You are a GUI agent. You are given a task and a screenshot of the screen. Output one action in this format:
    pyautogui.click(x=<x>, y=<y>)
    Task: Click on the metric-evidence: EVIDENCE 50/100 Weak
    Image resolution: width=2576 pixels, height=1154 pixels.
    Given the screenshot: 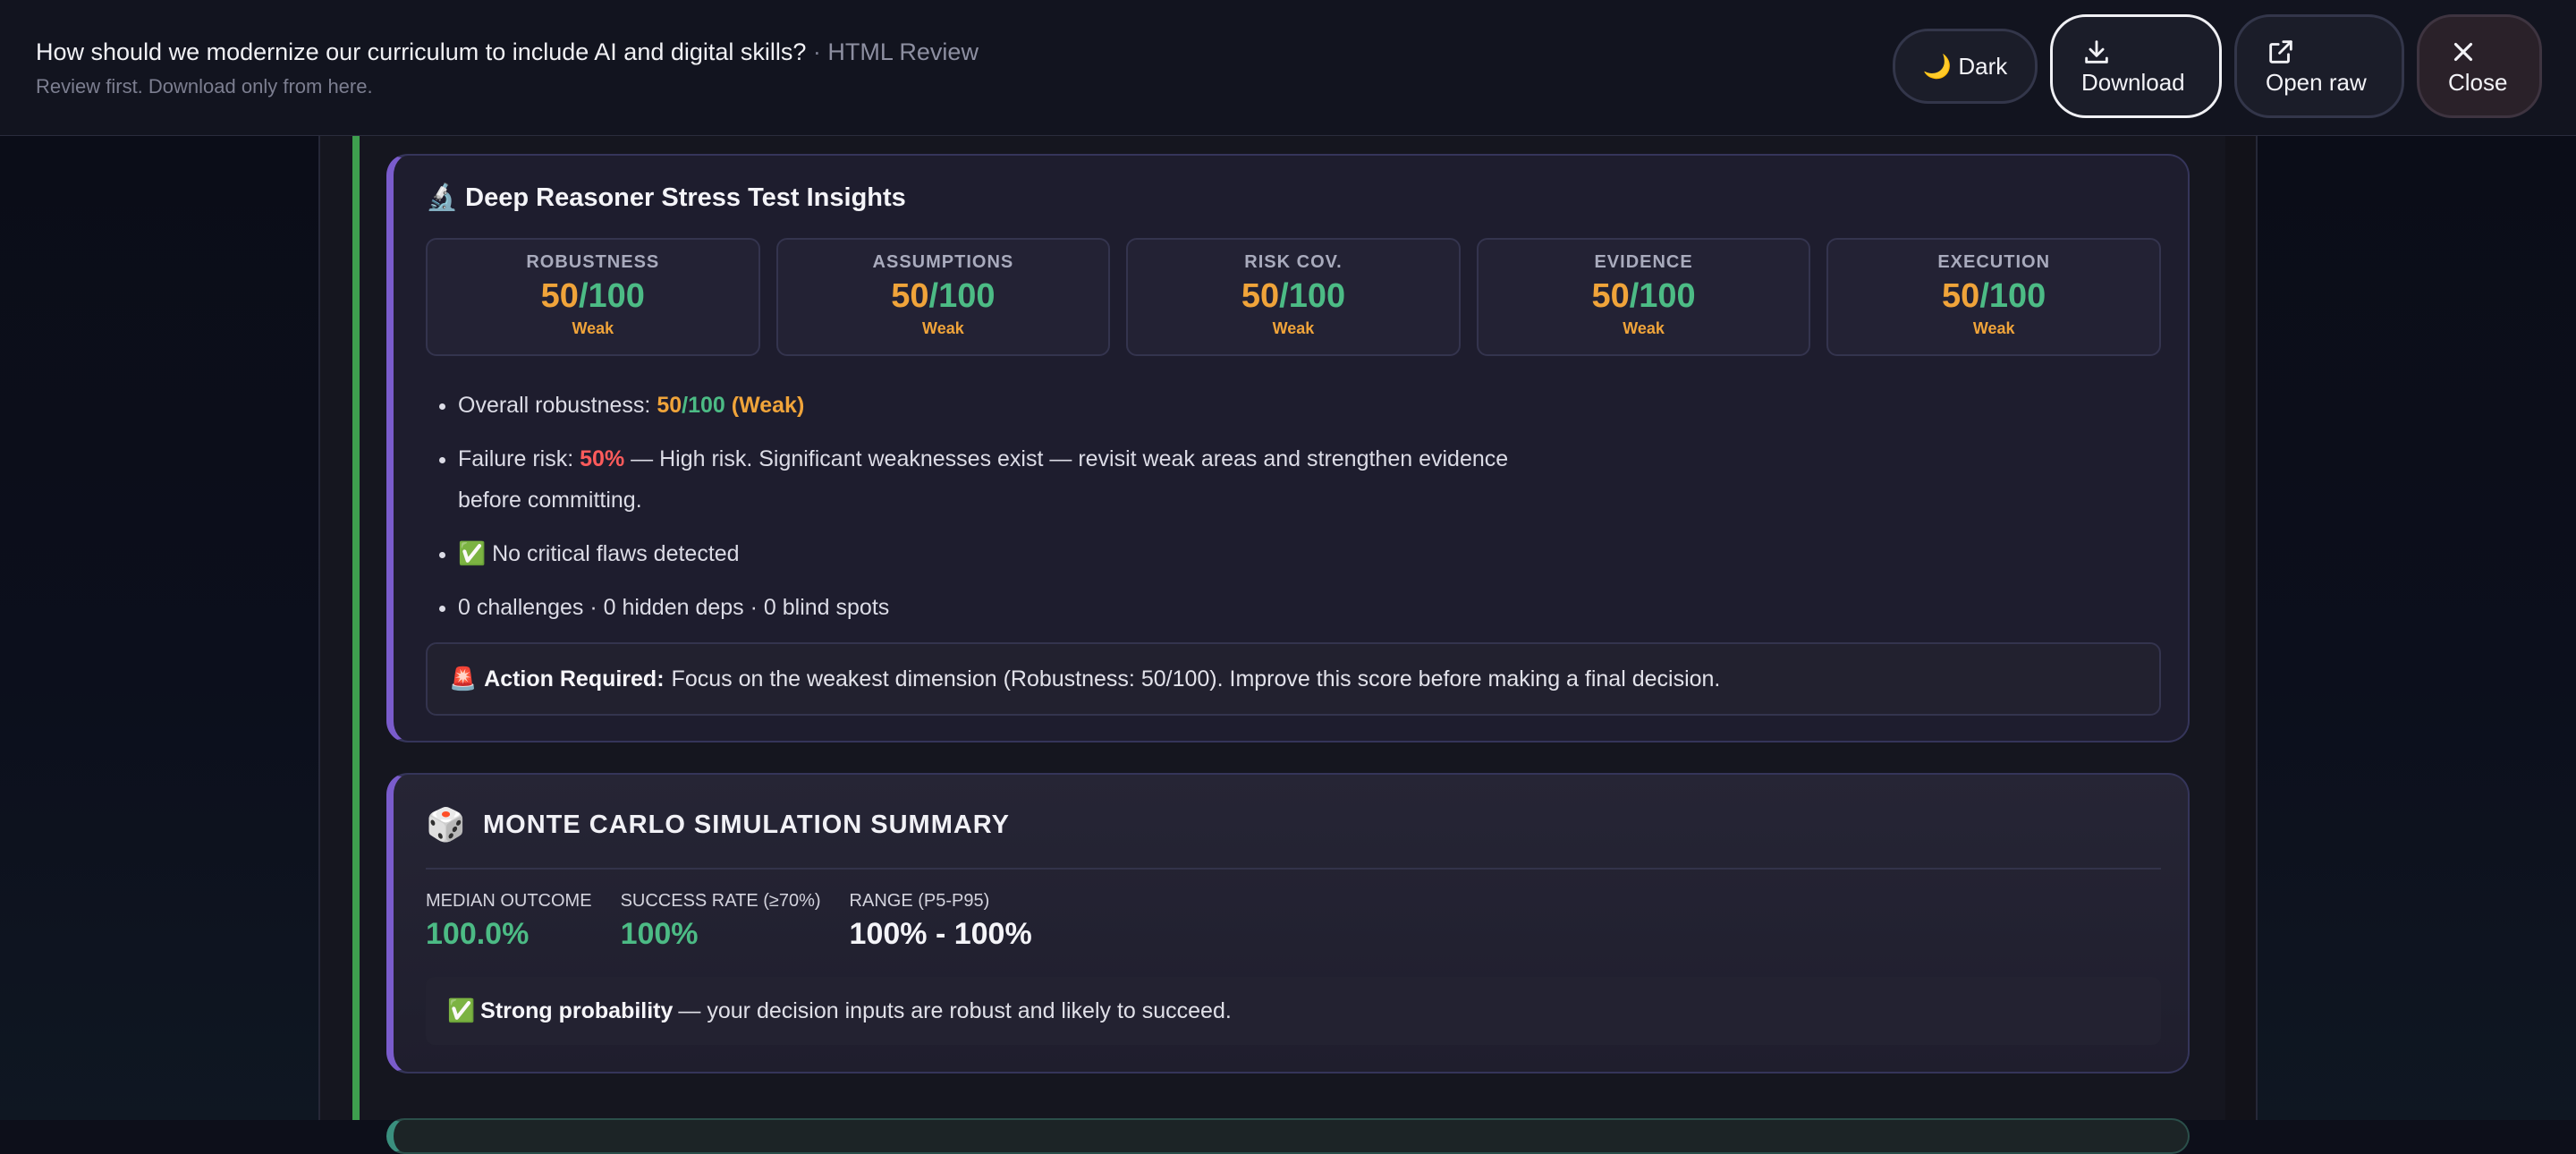 What is the action you would take?
    pyautogui.click(x=1643, y=297)
    